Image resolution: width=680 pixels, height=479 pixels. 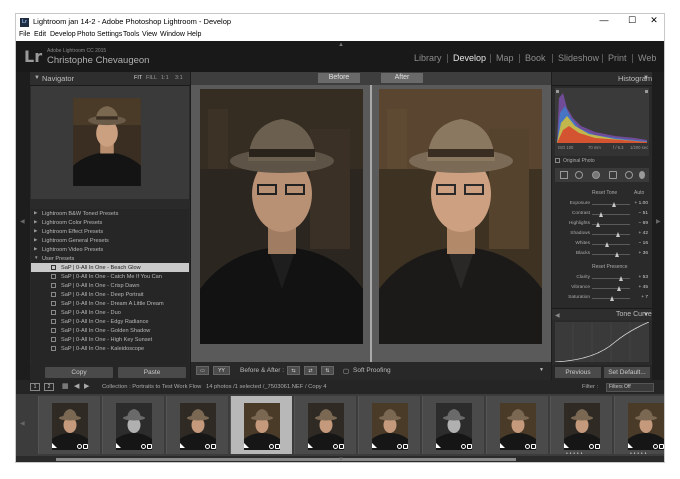 I want to click on previous-button: Previous, so click(x=578, y=372).